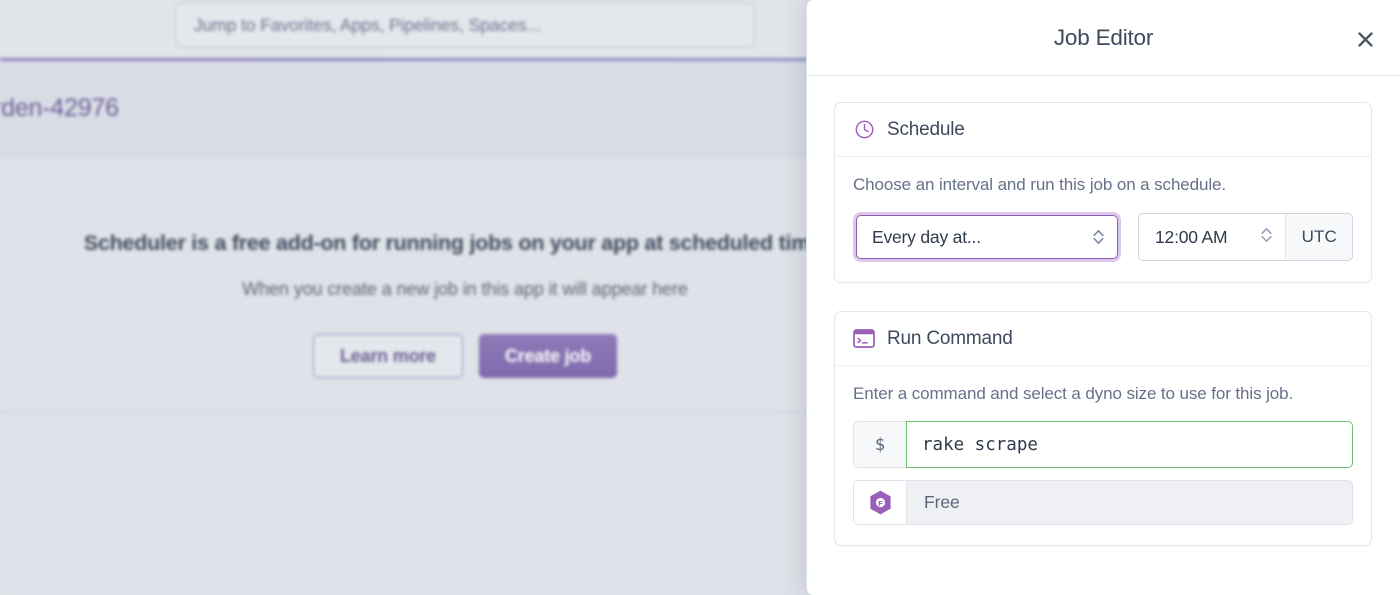  I want to click on schedule-card-title: Schedule, so click(926, 129).